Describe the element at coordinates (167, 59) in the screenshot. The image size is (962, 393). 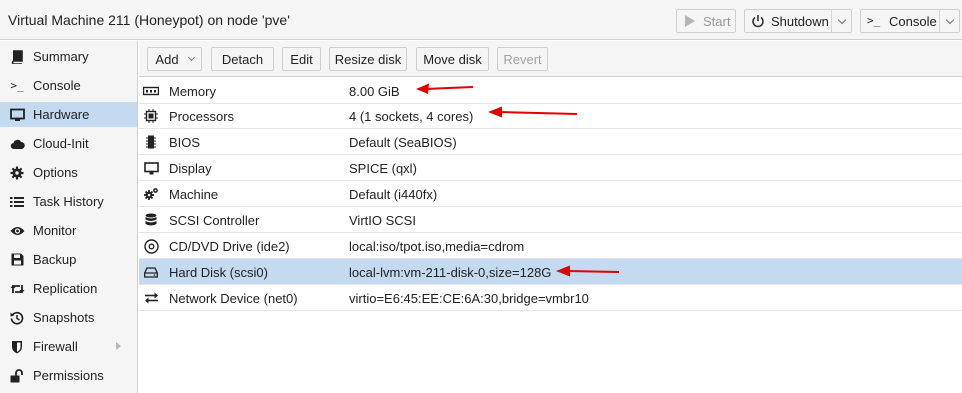
I see `add-label: Add` at that location.